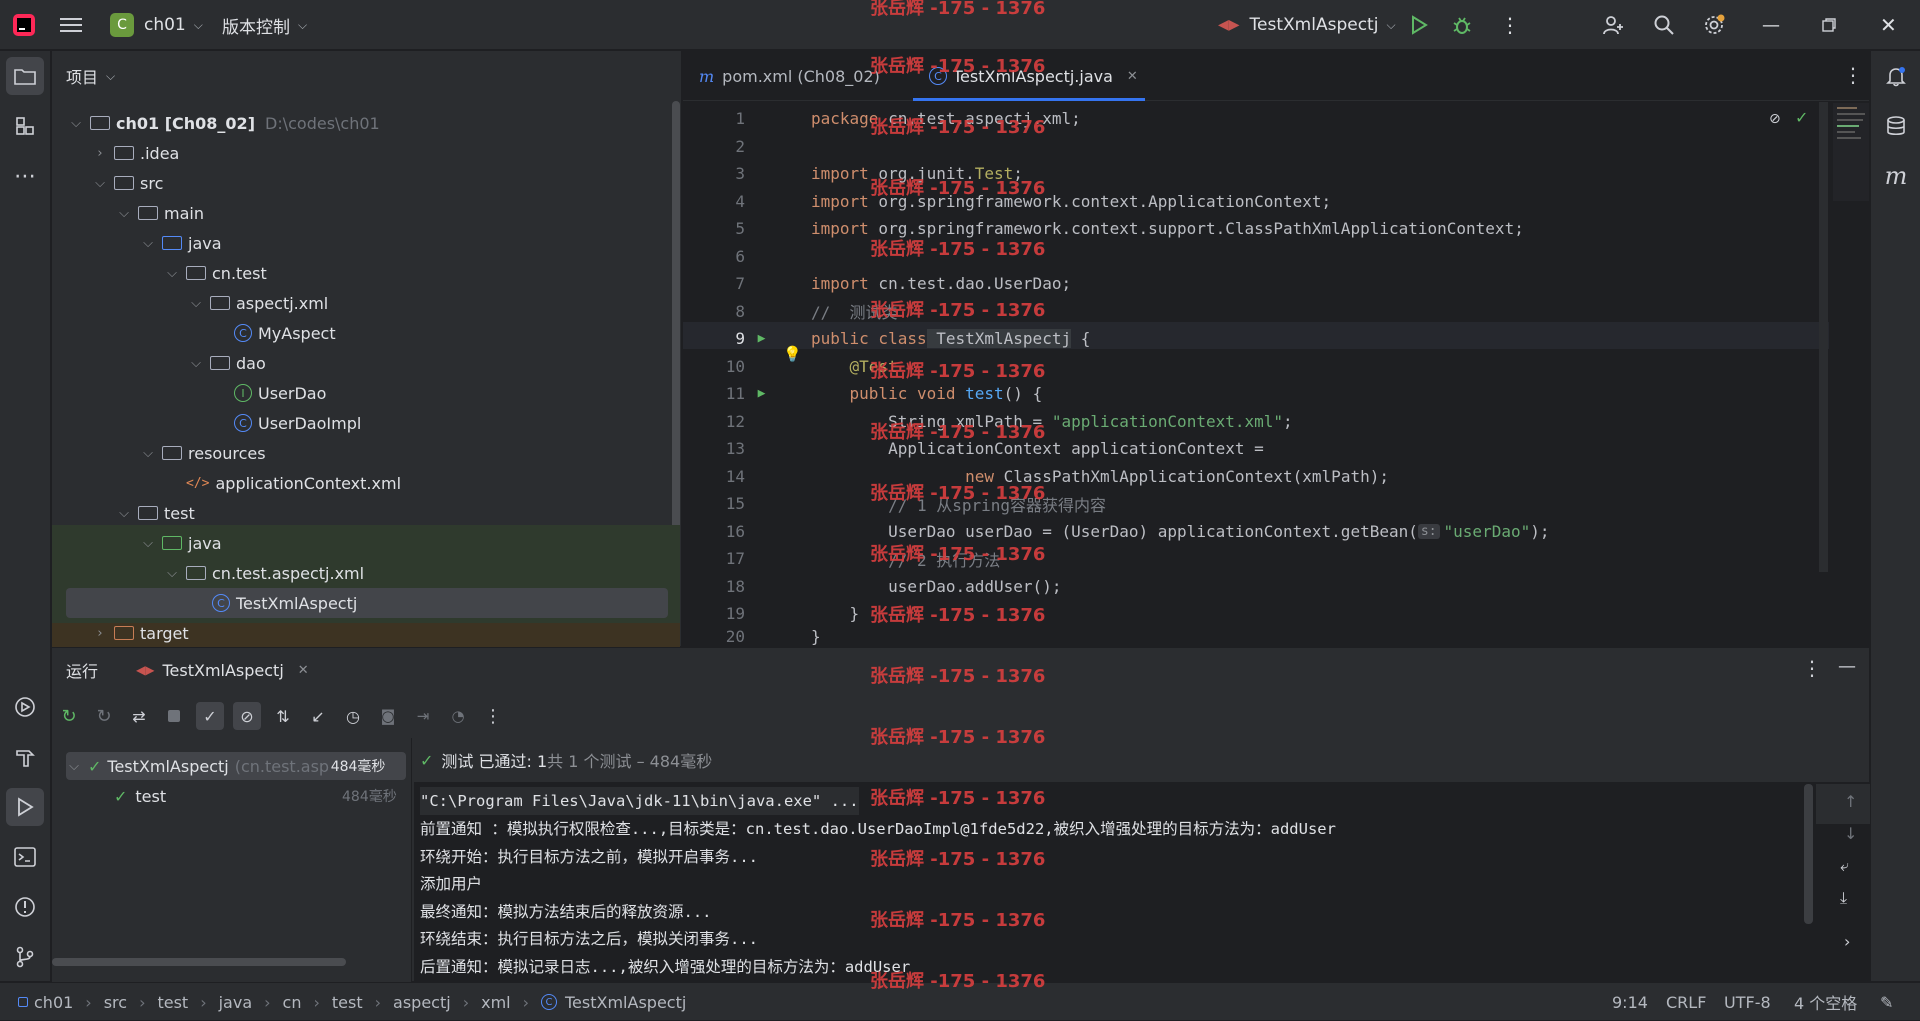  I want to click on scroll-down-icon: ↓, so click(1850, 833).